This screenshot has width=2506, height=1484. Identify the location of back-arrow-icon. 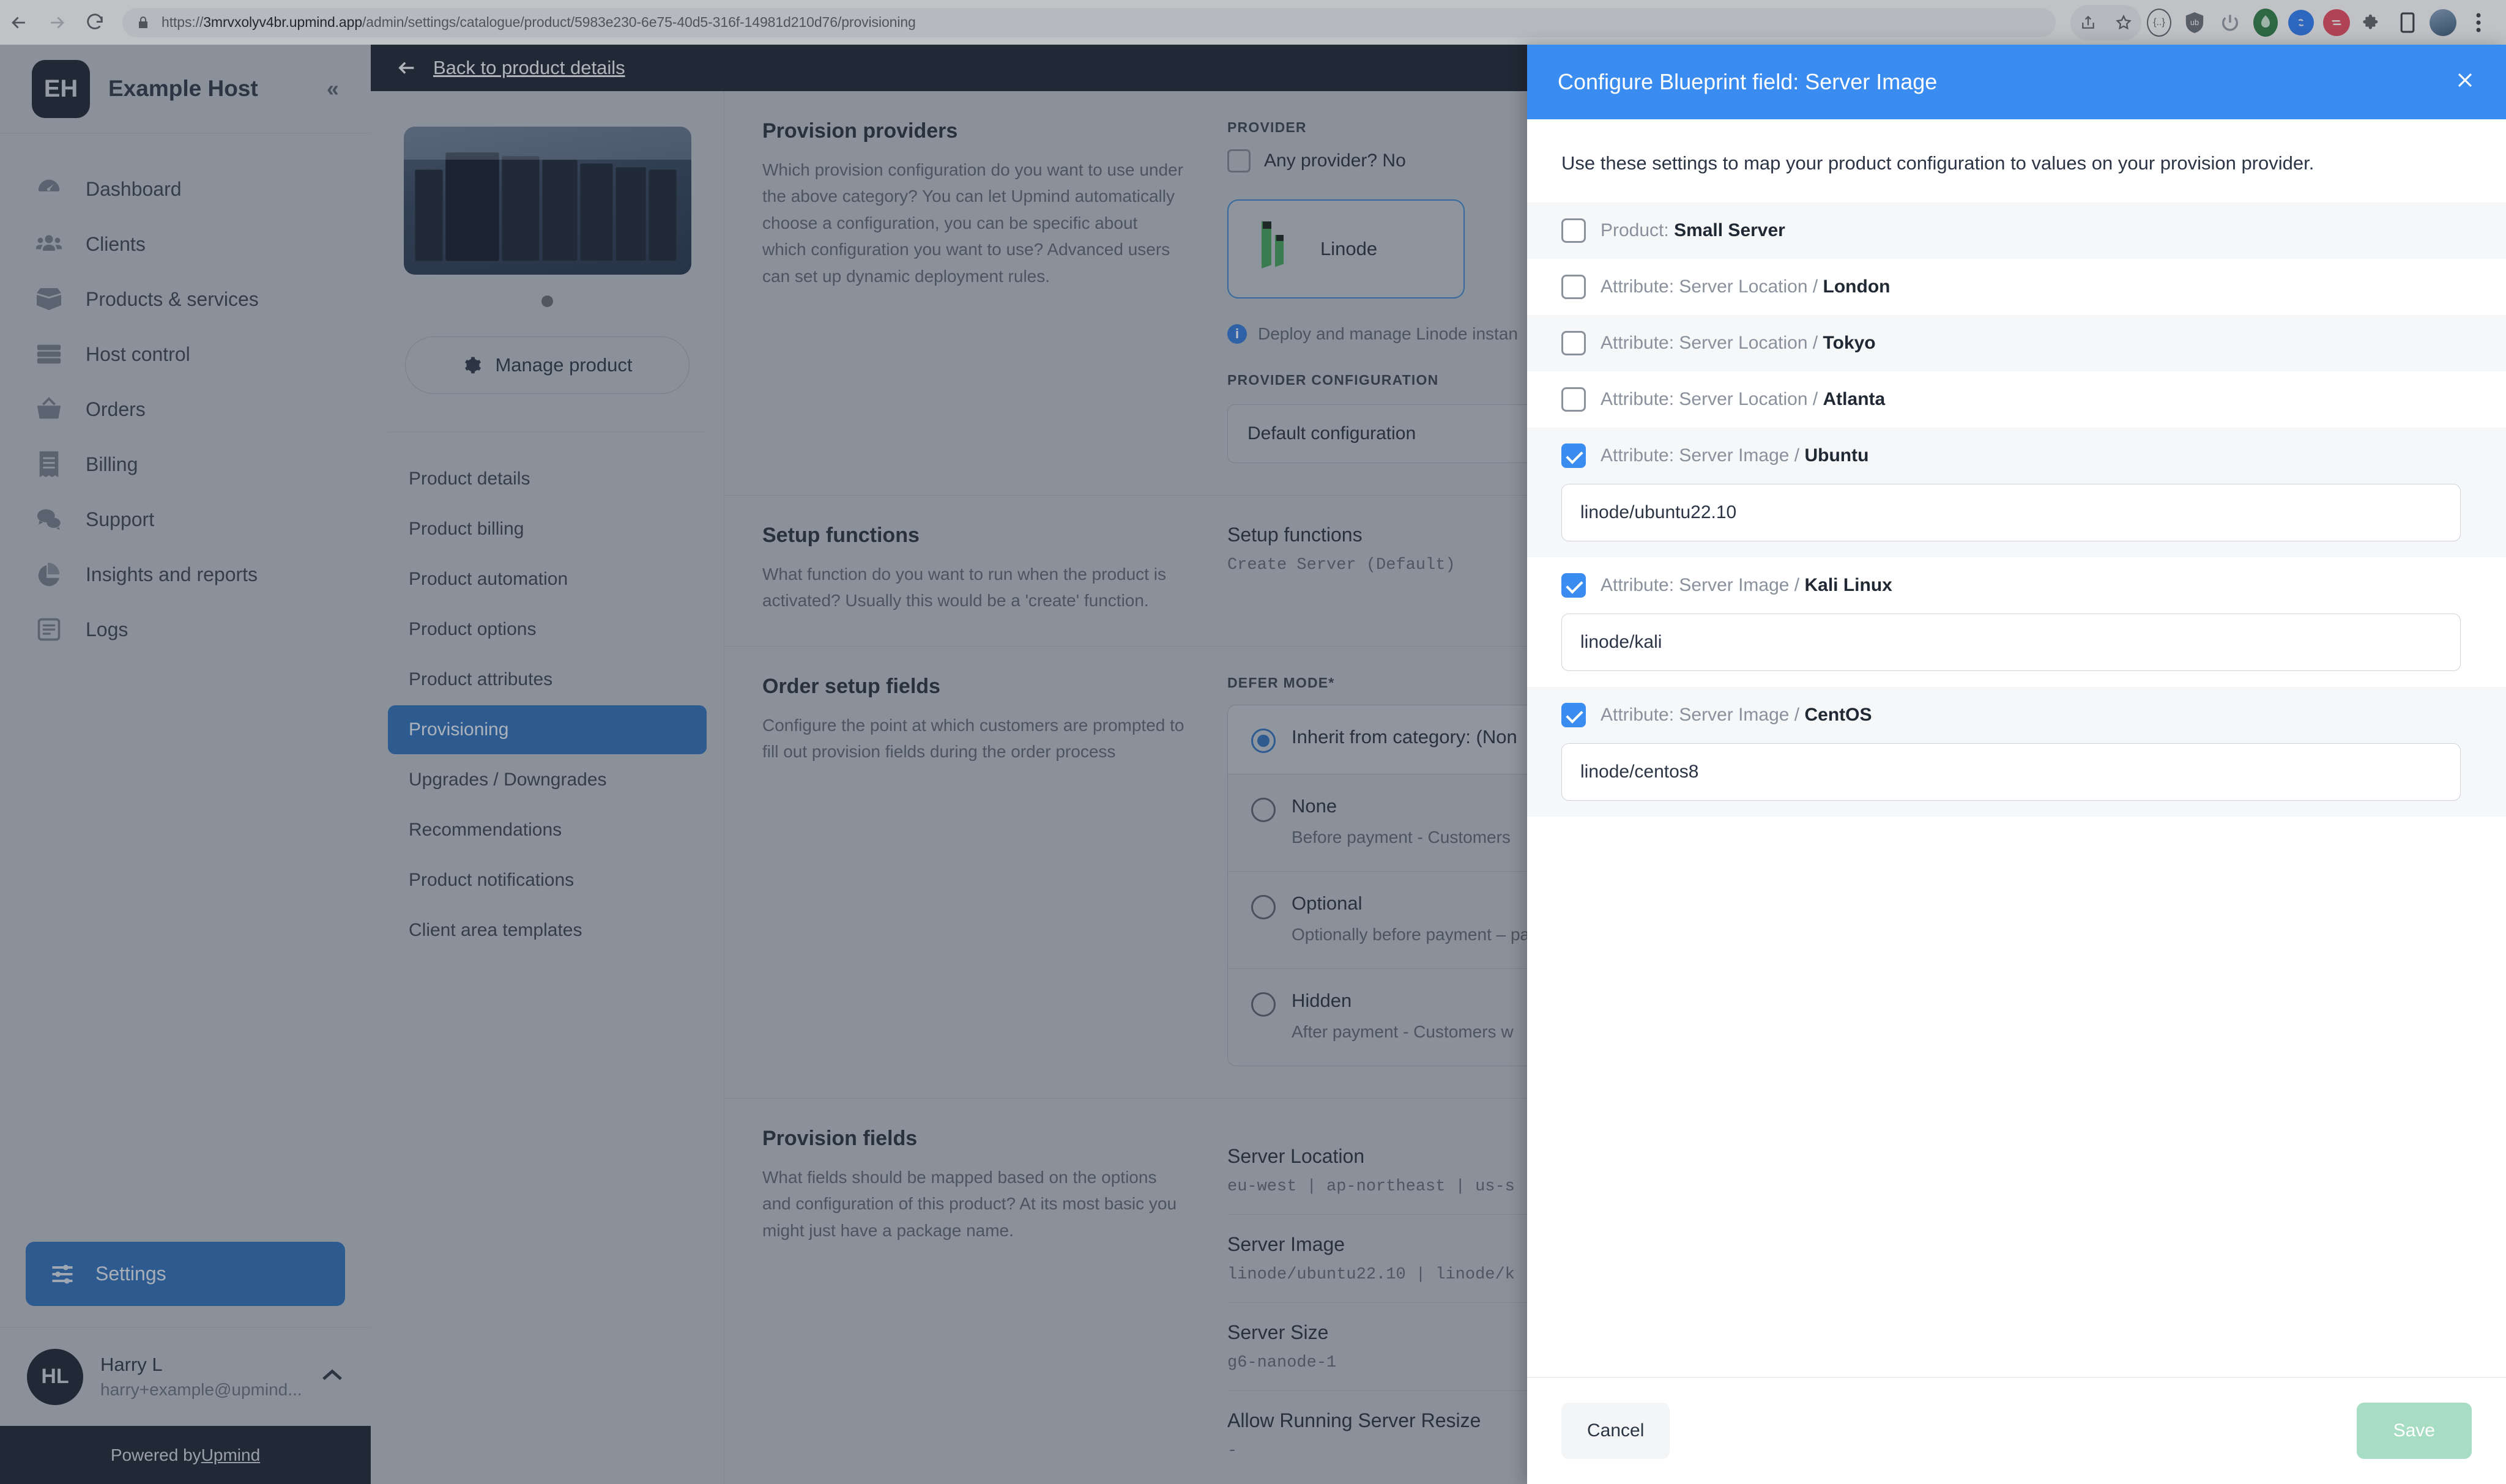
(19, 23).